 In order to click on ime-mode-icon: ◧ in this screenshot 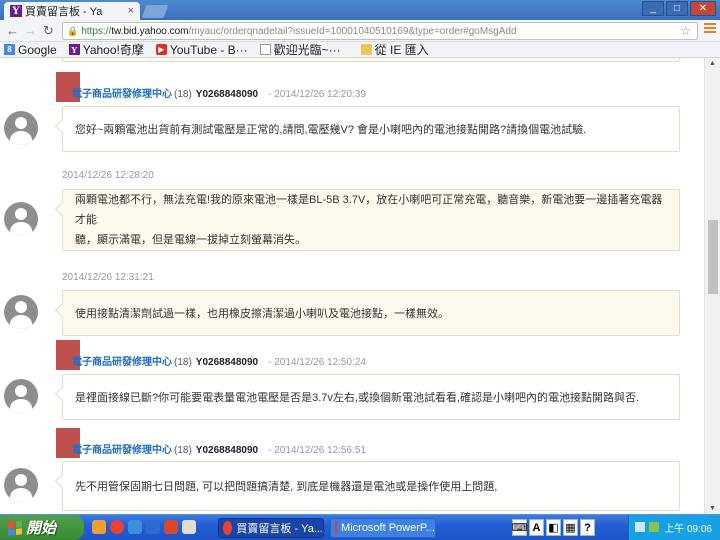, I will do `click(553, 527)`.